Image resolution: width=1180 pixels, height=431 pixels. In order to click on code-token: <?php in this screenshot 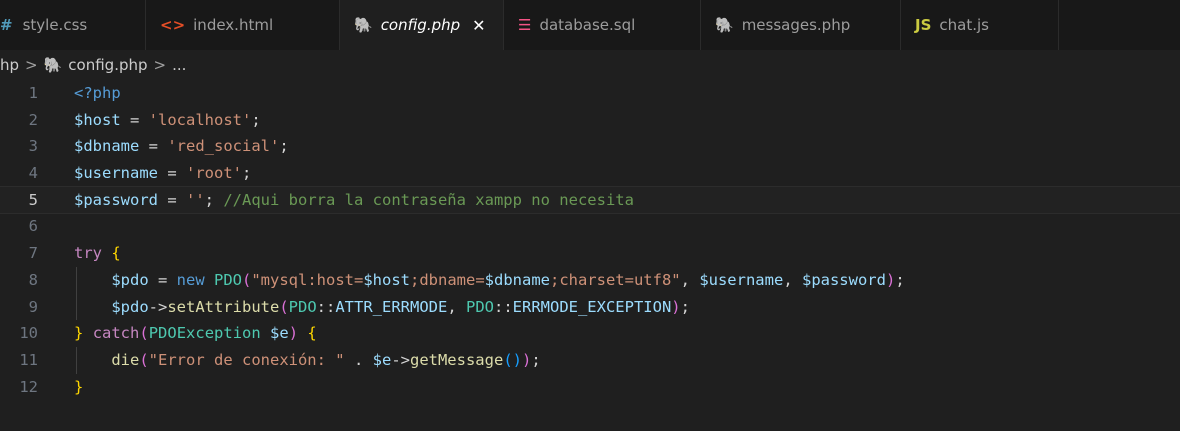, I will do `click(97, 93)`.